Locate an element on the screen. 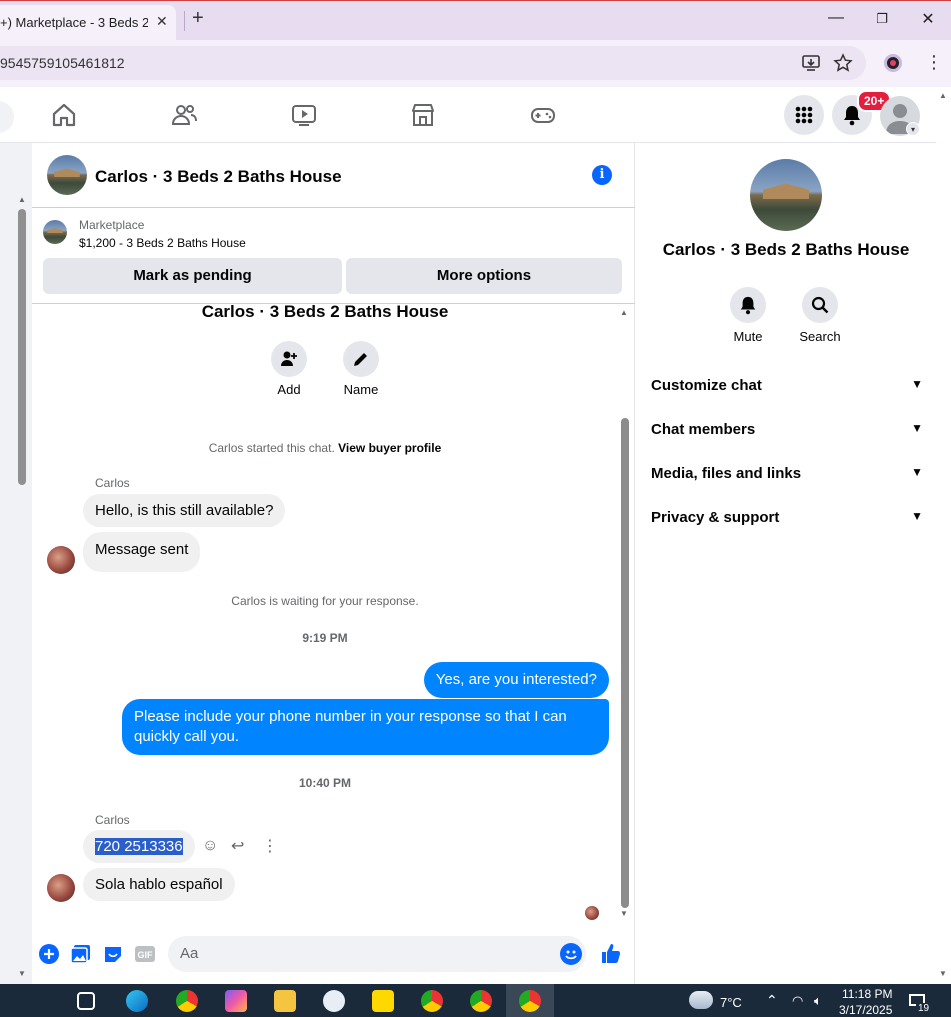  message-composer: GIF Aa is located at coordinates (333, 955).